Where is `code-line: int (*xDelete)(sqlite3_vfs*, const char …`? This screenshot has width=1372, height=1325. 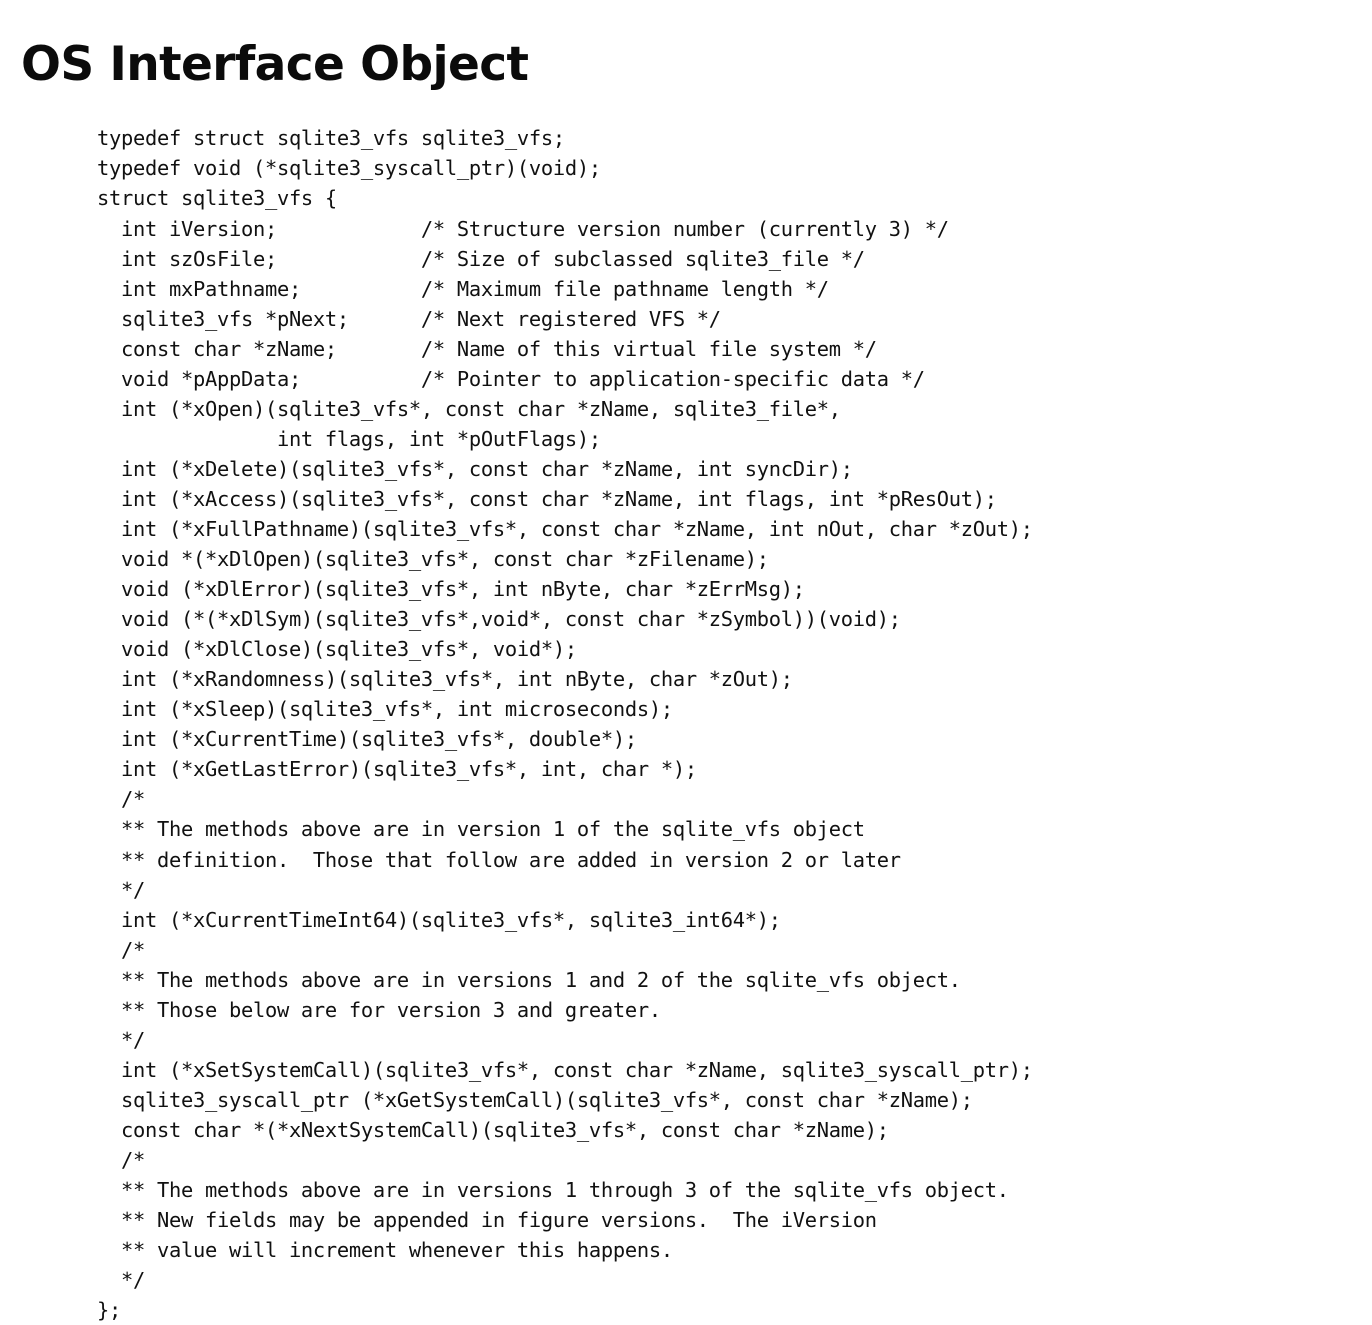 code-line: int (*xDelete)(sqlite3_vfs*, const char … is located at coordinates (475, 468).